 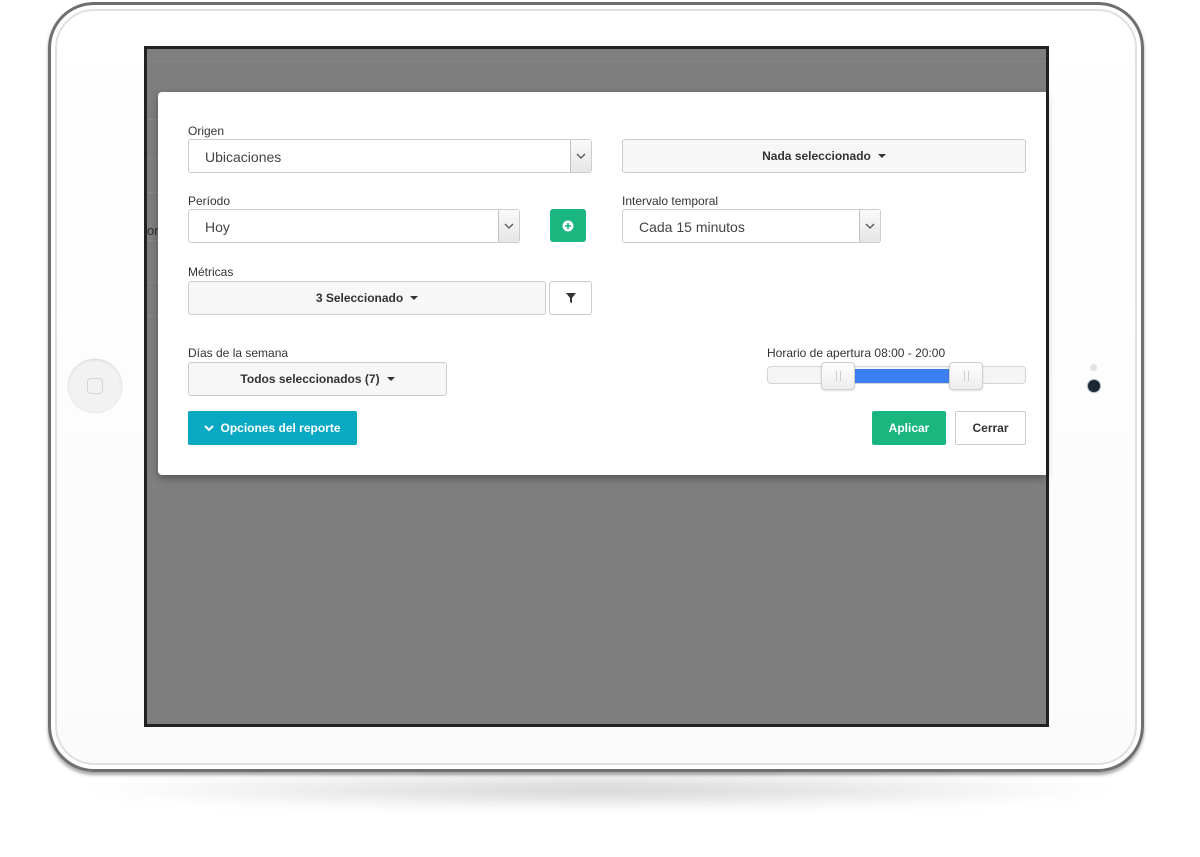 I want to click on close-label: Cerrar, so click(x=990, y=428).